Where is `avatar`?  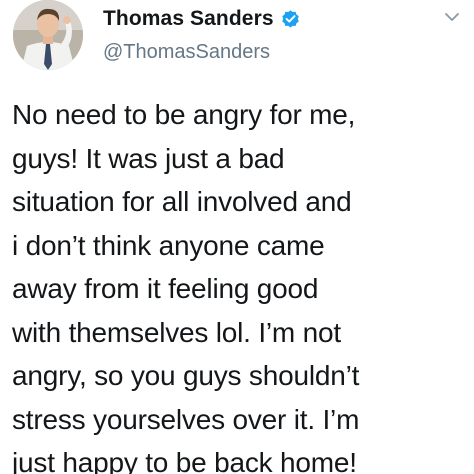 avatar is located at coordinates (48, 35).